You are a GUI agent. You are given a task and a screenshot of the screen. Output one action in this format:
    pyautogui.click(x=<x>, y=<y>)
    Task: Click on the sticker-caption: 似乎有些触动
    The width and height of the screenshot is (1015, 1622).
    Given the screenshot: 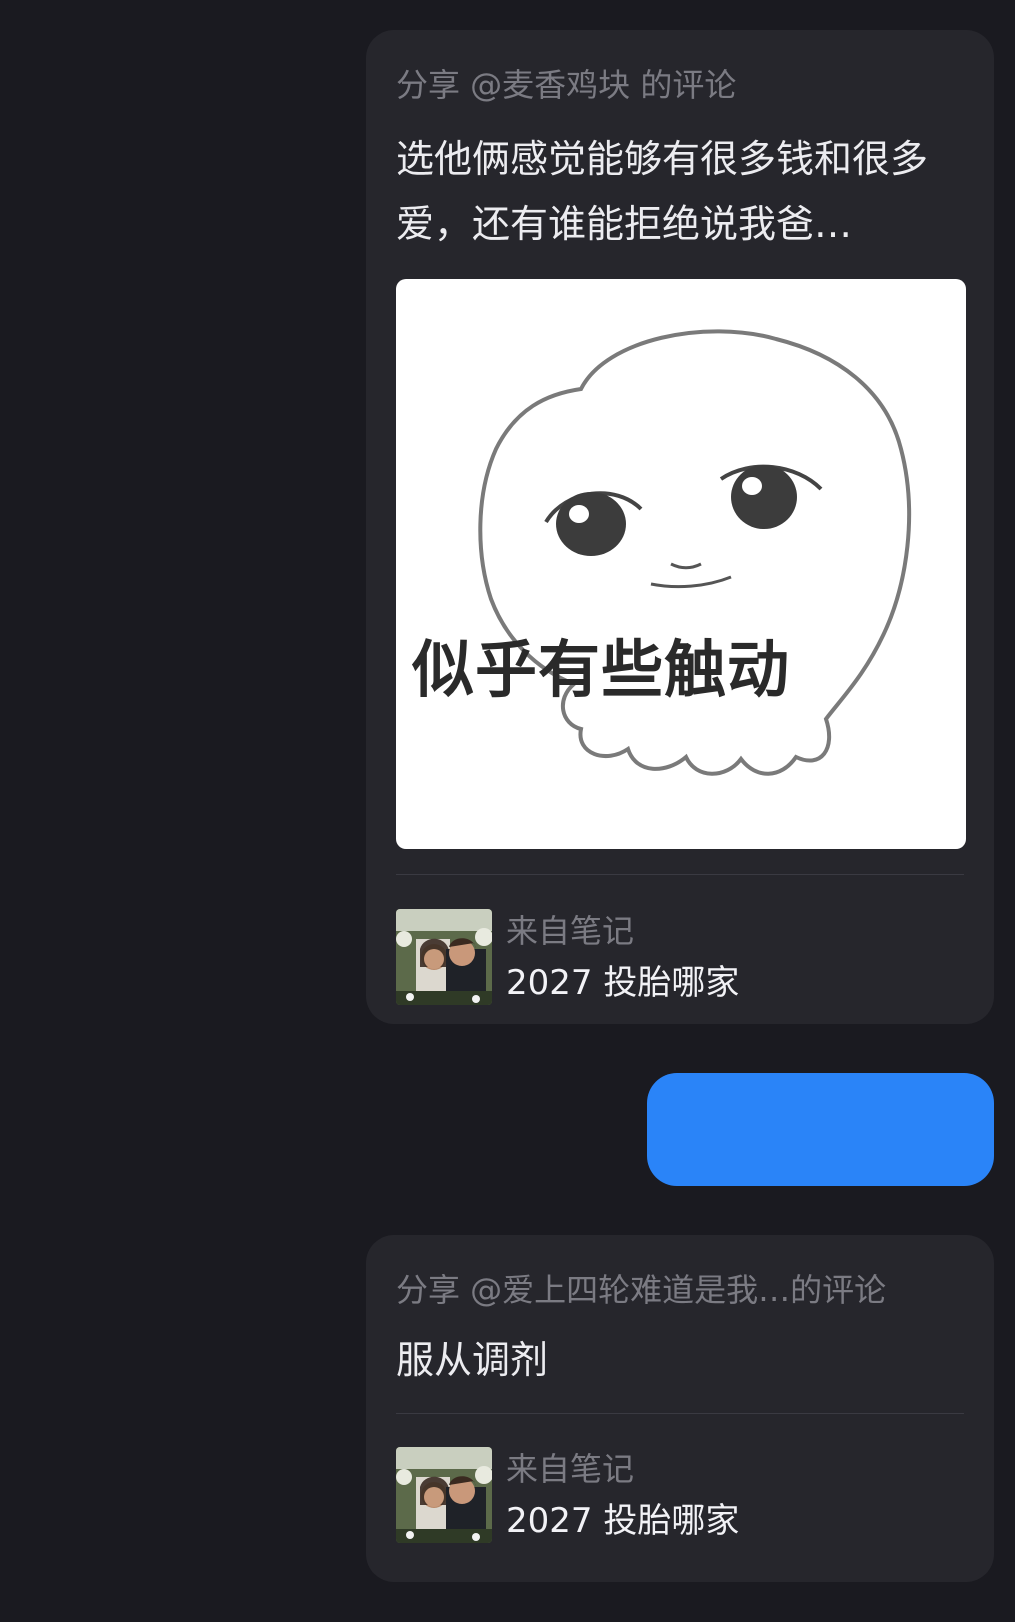 What is the action you would take?
    pyautogui.click(x=601, y=669)
    